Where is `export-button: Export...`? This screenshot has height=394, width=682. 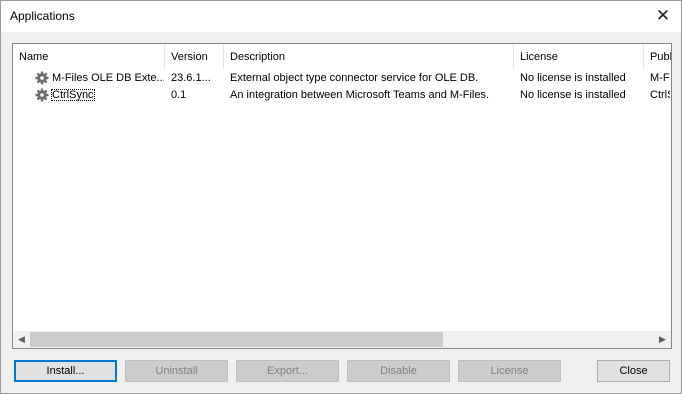 export-button: Export... is located at coordinates (287, 371).